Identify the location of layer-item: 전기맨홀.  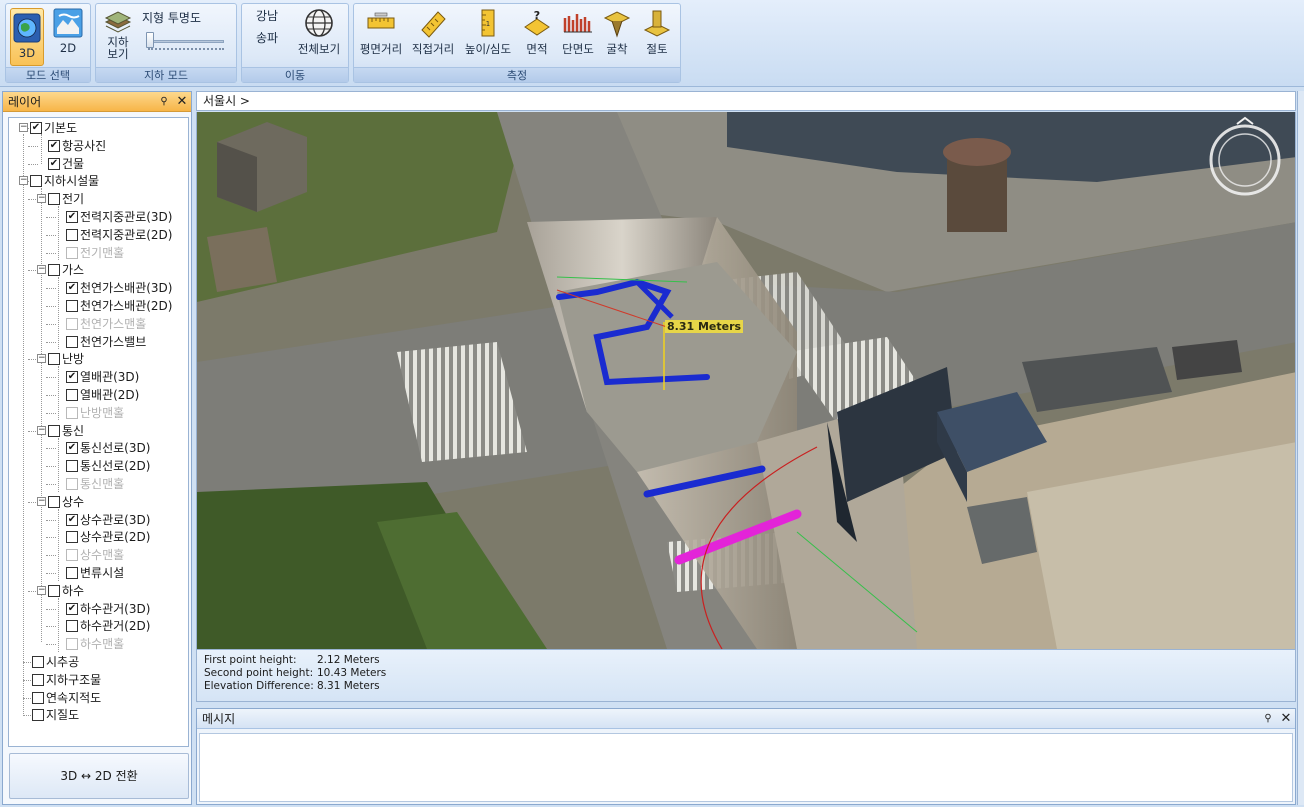
(98, 253).